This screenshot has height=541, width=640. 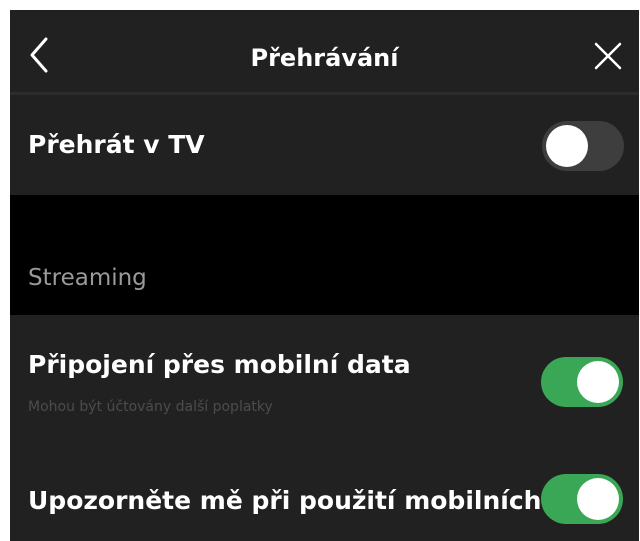 What do you see at coordinates (219, 364) in the screenshot?
I see `mobile-data-label: Připojení přes mobilní data` at bounding box center [219, 364].